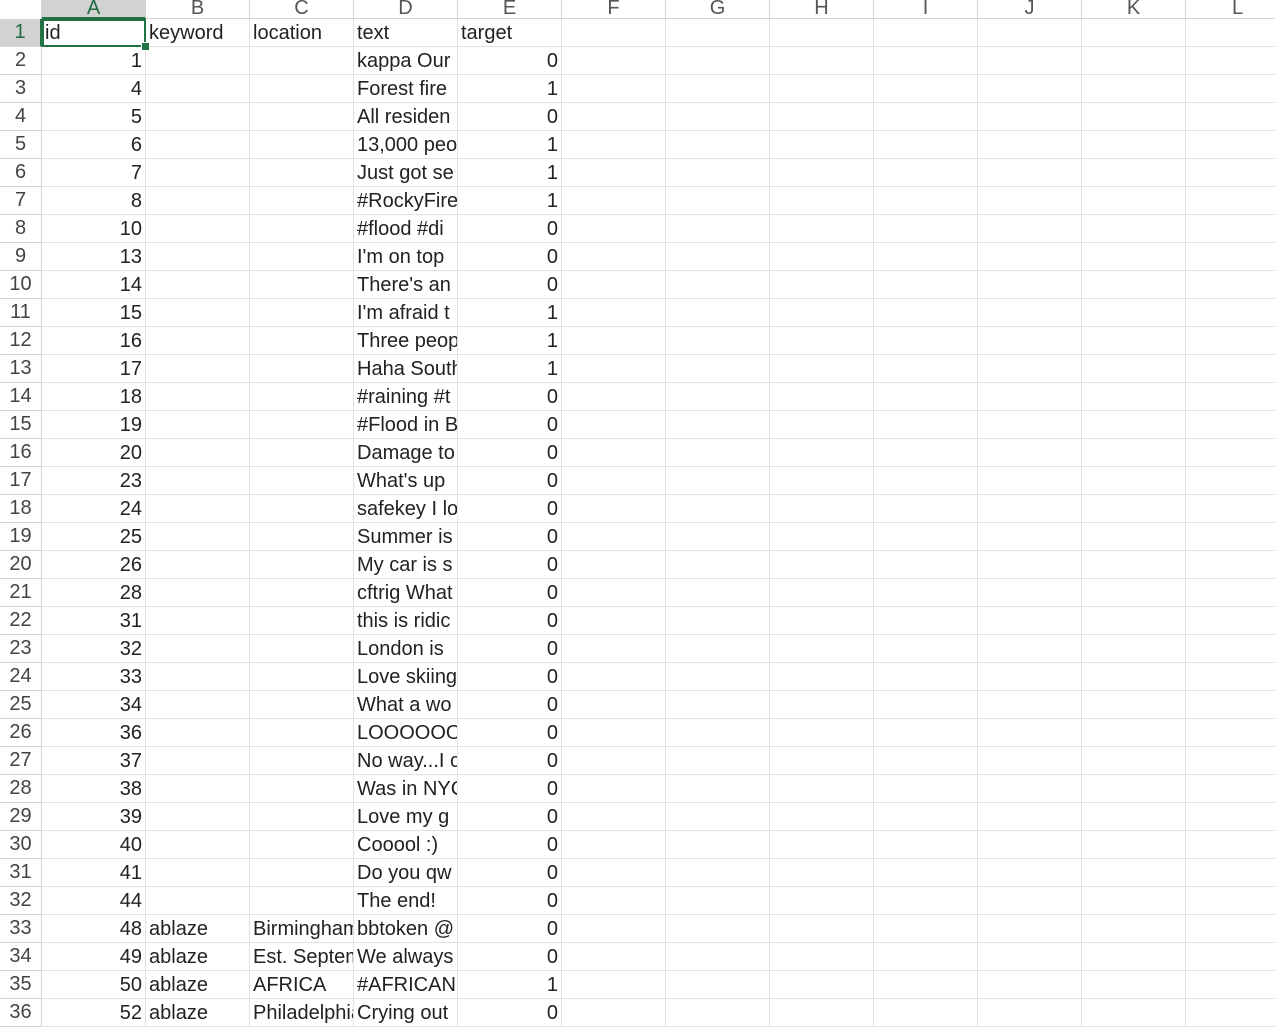 Image resolution: width=1275 pixels, height=1029 pixels. I want to click on row-header-23: 23, so click(21, 649).